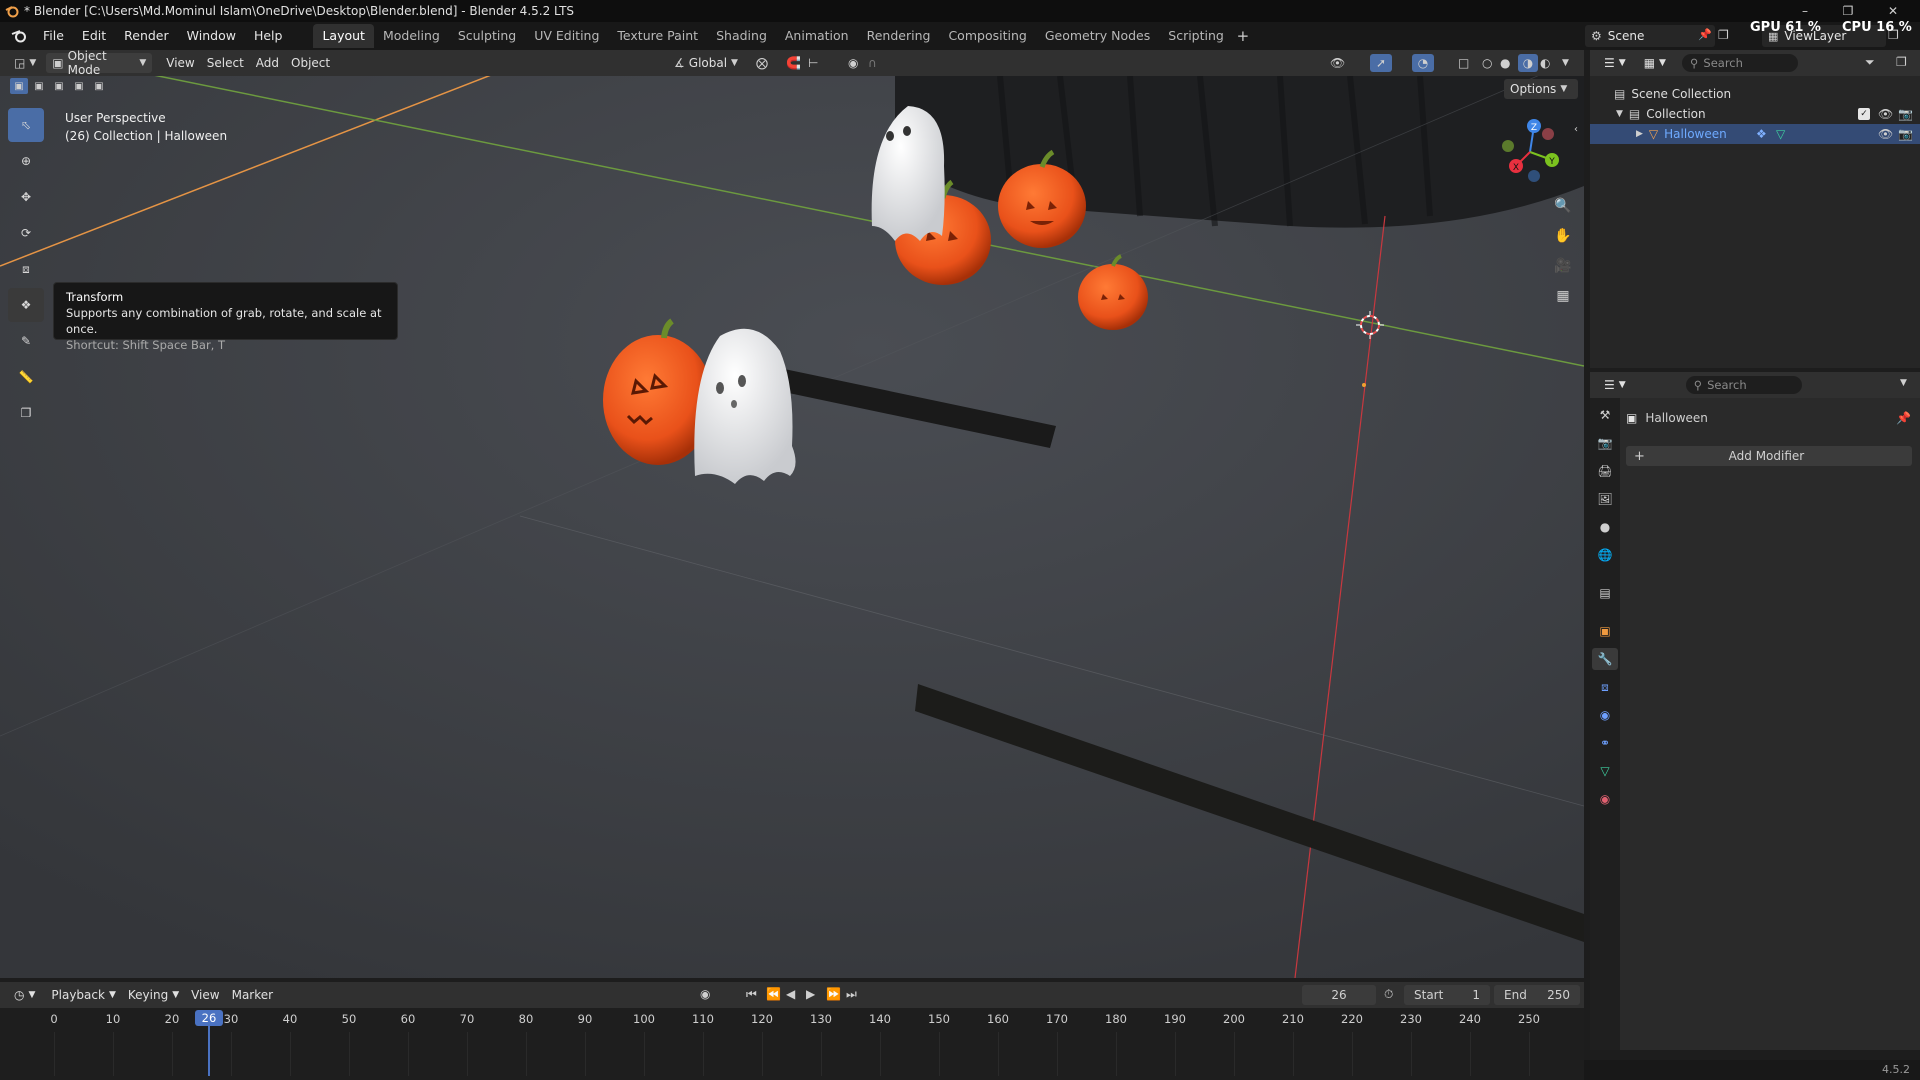  I want to click on exclude-checkbox: ✓, so click(1864, 114).